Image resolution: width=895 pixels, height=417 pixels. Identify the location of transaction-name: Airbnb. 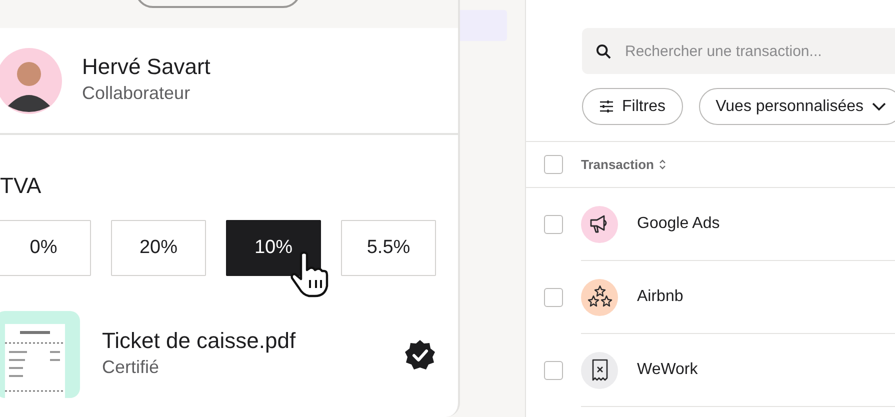
(660, 297).